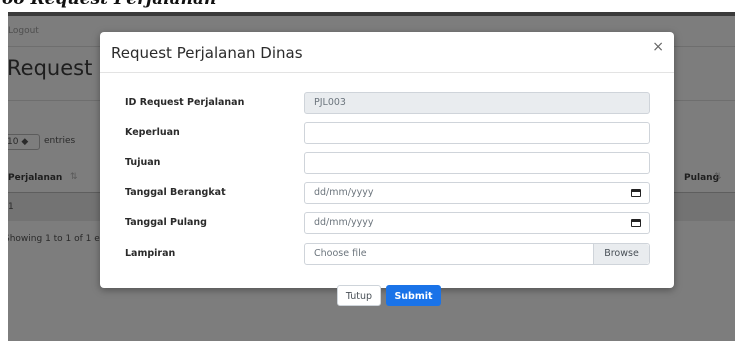  Describe the element at coordinates (175, 192) in the screenshot. I see `tanggal-berangkat-label: Tanggal Berangkat` at that location.